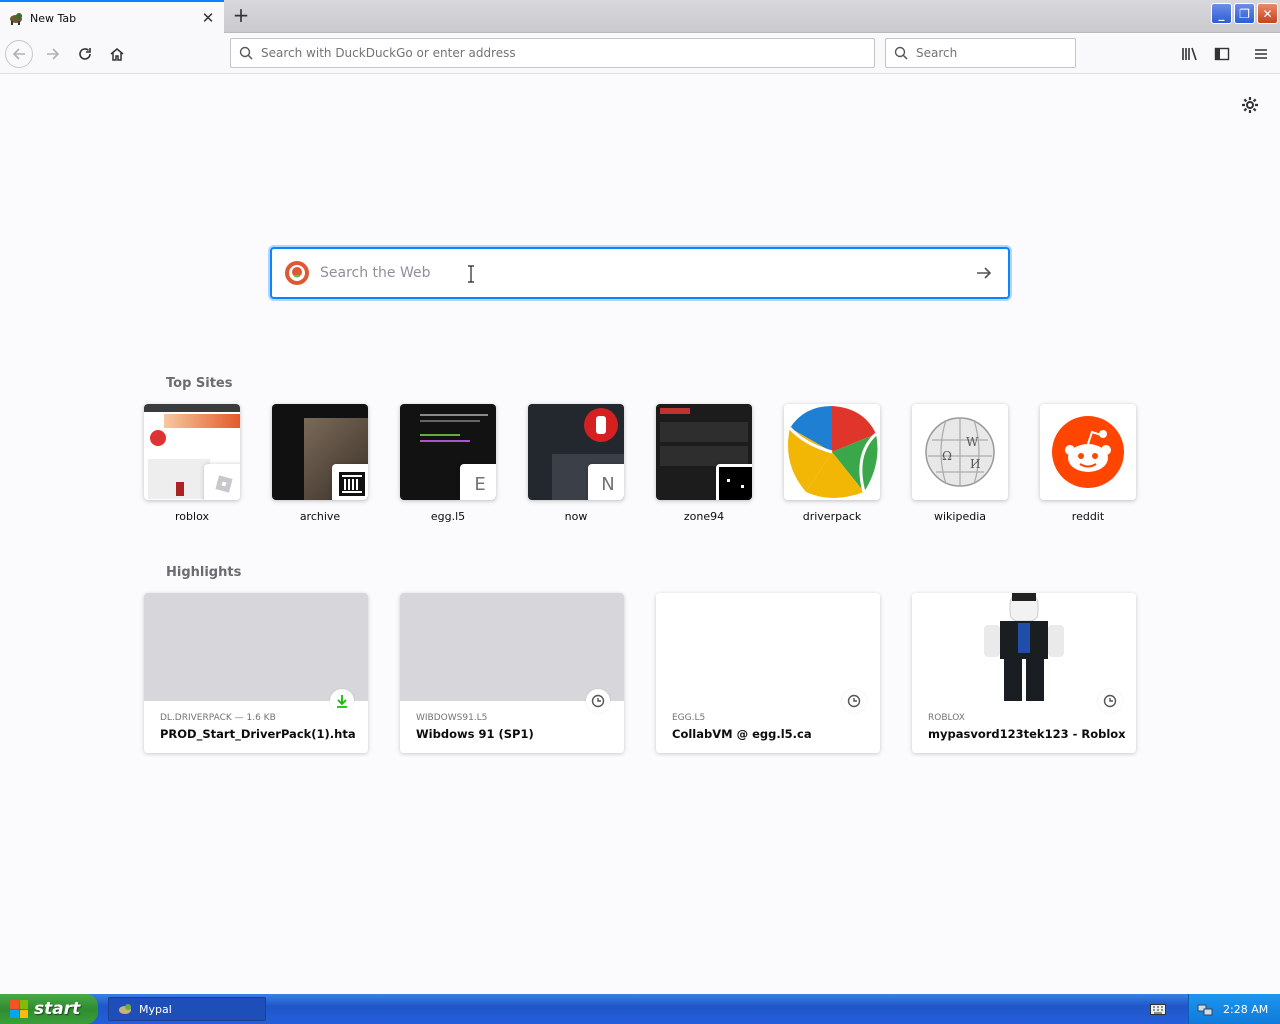 The image size is (1280, 1024). Describe the element at coordinates (640, 17) in the screenshot. I see `tab-strip: New Tab ✕ + _ ❐ ✕` at that location.